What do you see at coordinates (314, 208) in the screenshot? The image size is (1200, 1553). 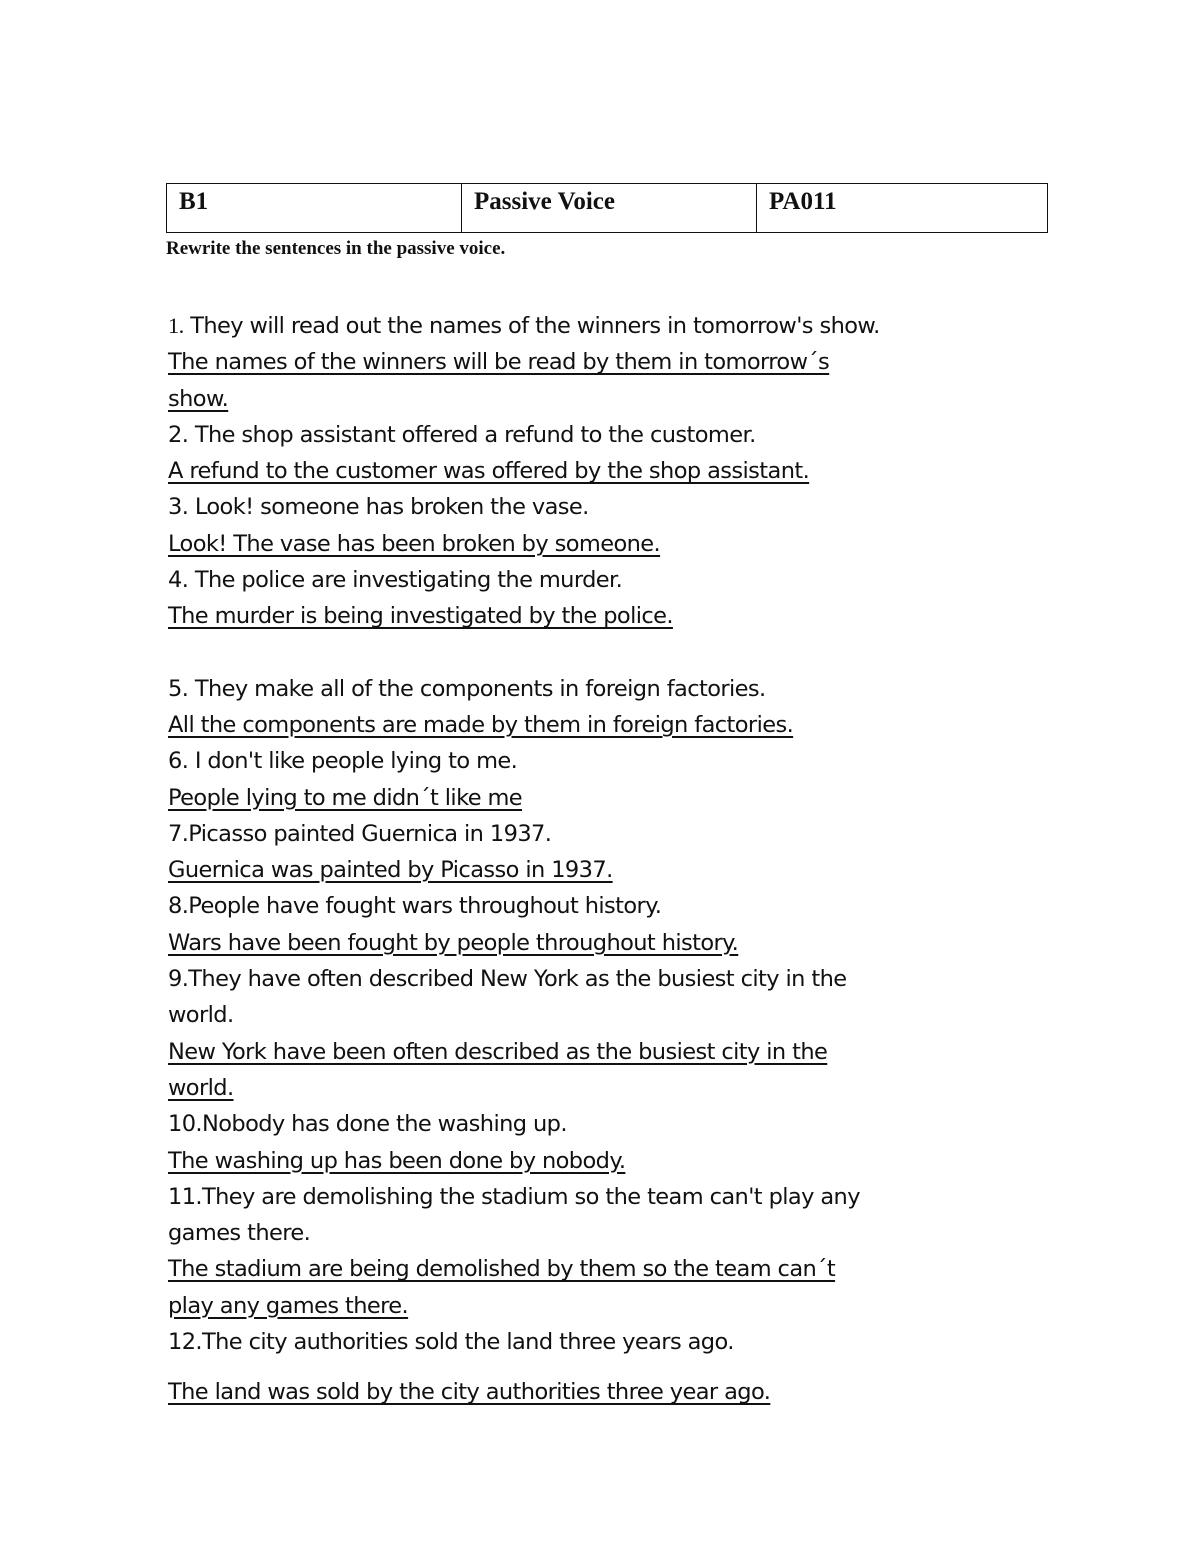 I see `level-cell: B1` at bounding box center [314, 208].